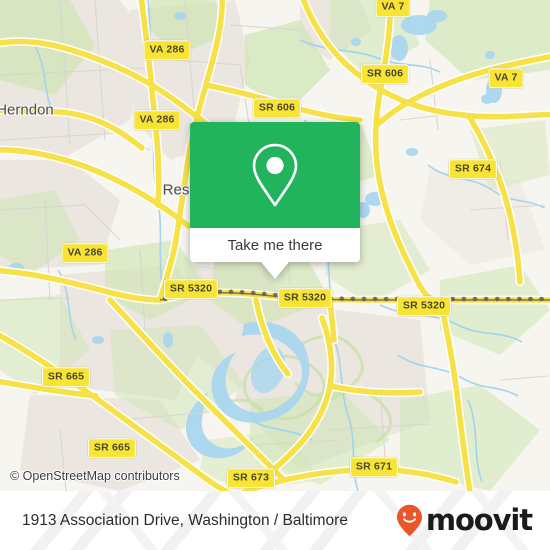 The image size is (550, 550). I want to click on road-shield-sr-671: SR 671, so click(374, 467).